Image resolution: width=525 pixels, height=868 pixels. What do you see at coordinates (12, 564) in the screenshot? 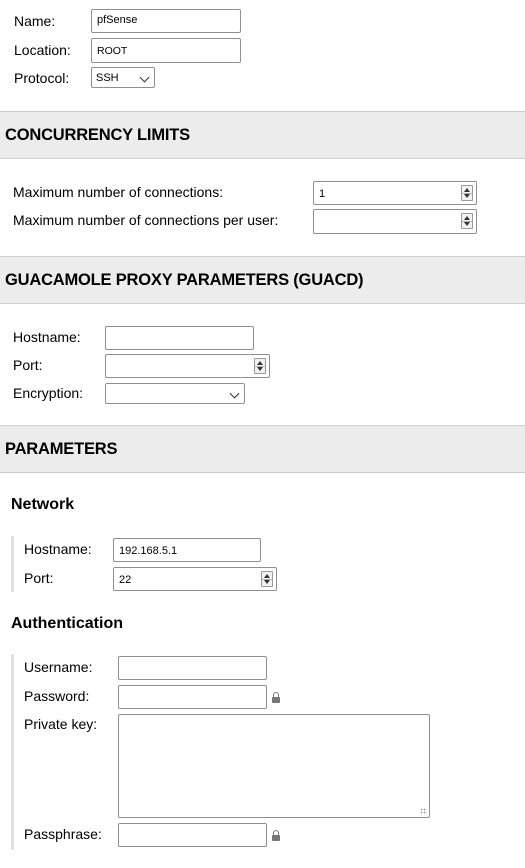
I see `network-group-bar` at bounding box center [12, 564].